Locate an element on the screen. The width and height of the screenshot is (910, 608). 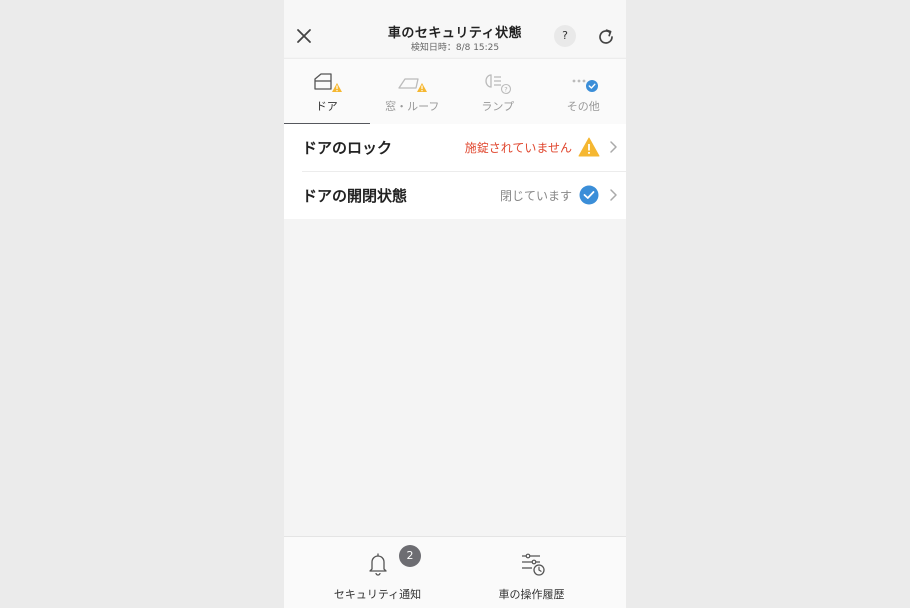
lamp-icon: ? is located at coordinates (498, 84).